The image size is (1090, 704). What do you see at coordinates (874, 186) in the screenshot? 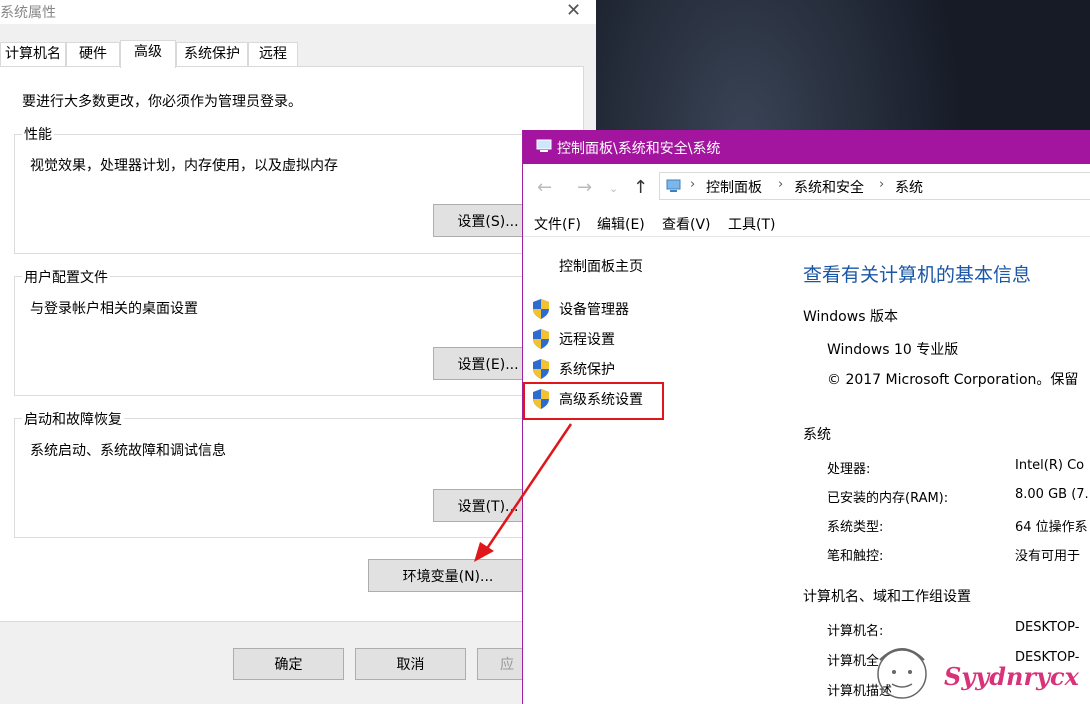
I see `address-bar: › 控制面板 › 系统和安全 › 系统` at bounding box center [874, 186].